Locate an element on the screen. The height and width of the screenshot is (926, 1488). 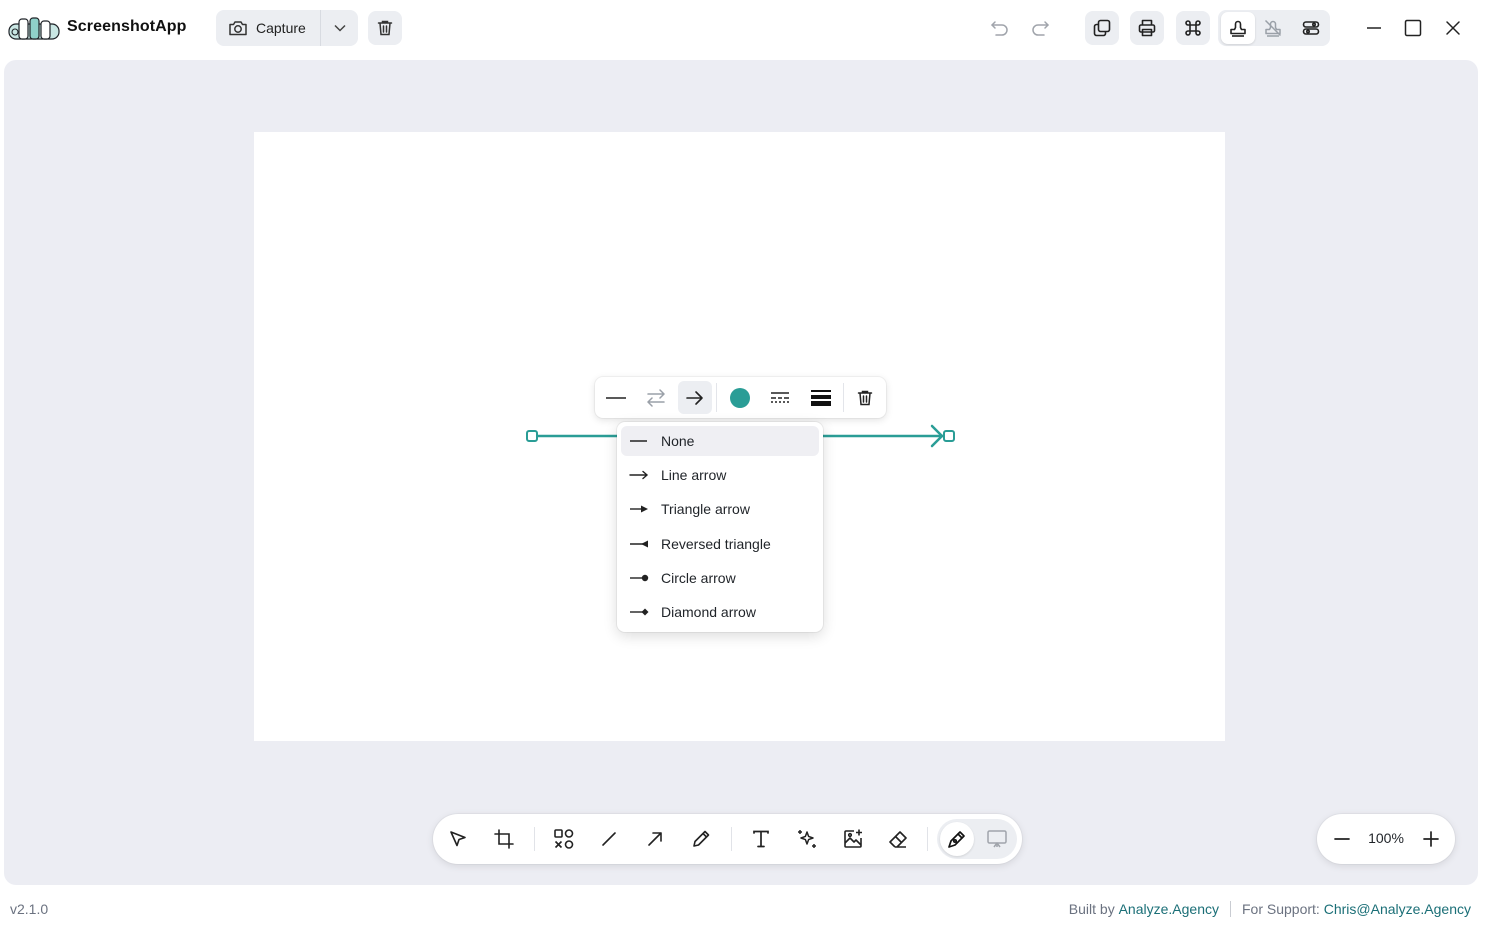
select-icon is located at coordinates (458, 839).